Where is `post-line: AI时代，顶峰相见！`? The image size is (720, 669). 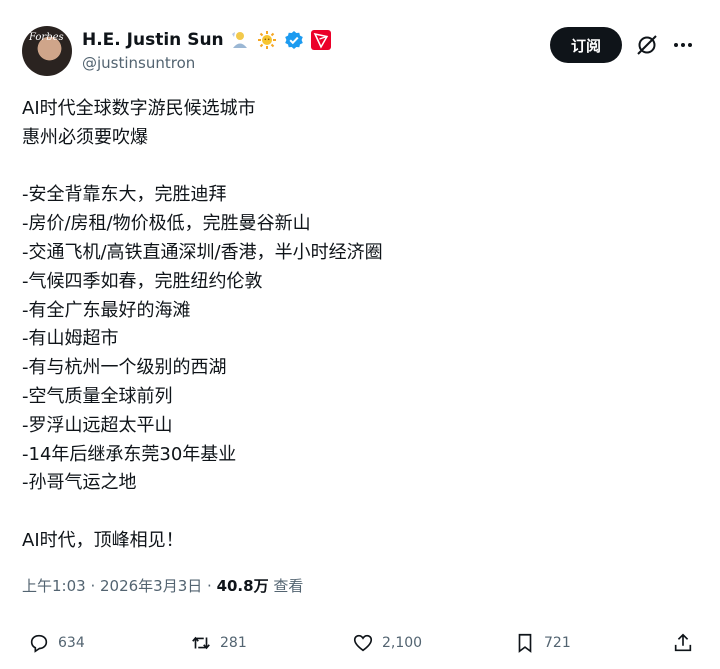 post-line: AI时代，顶峰相见！ is located at coordinates (103, 540).